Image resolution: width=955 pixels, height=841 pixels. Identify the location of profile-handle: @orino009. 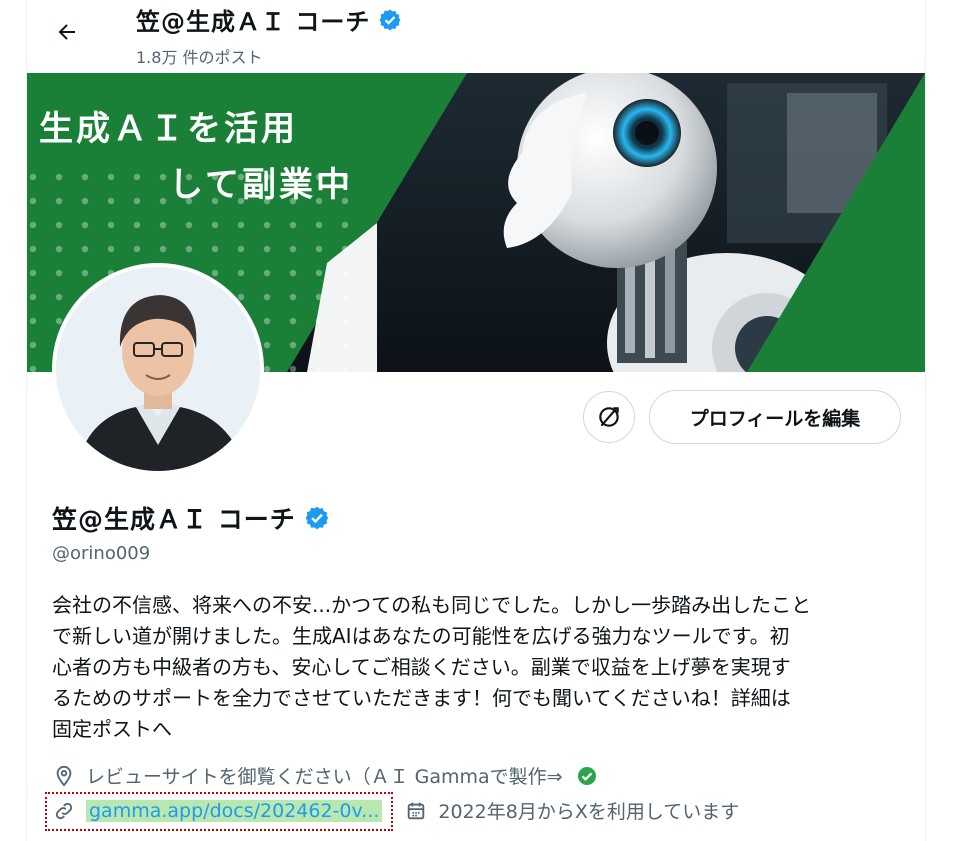
(101, 553).